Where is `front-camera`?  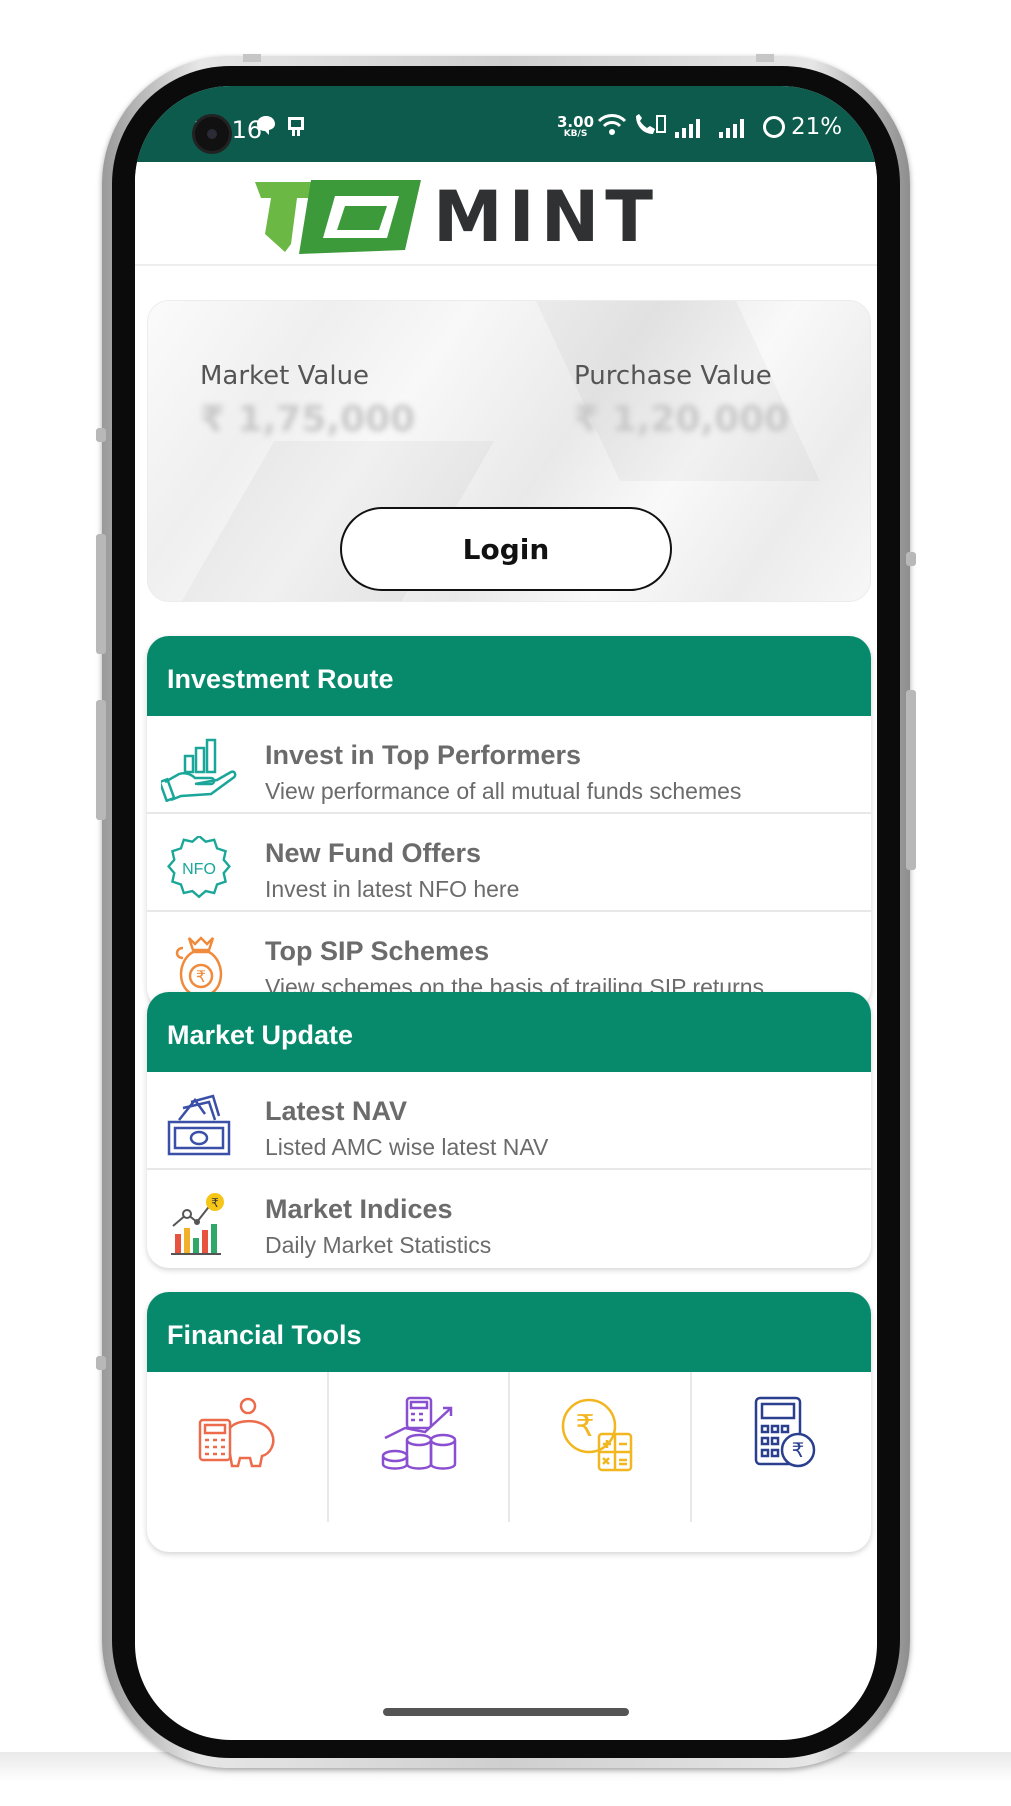 front-camera is located at coordinates (212, 134).